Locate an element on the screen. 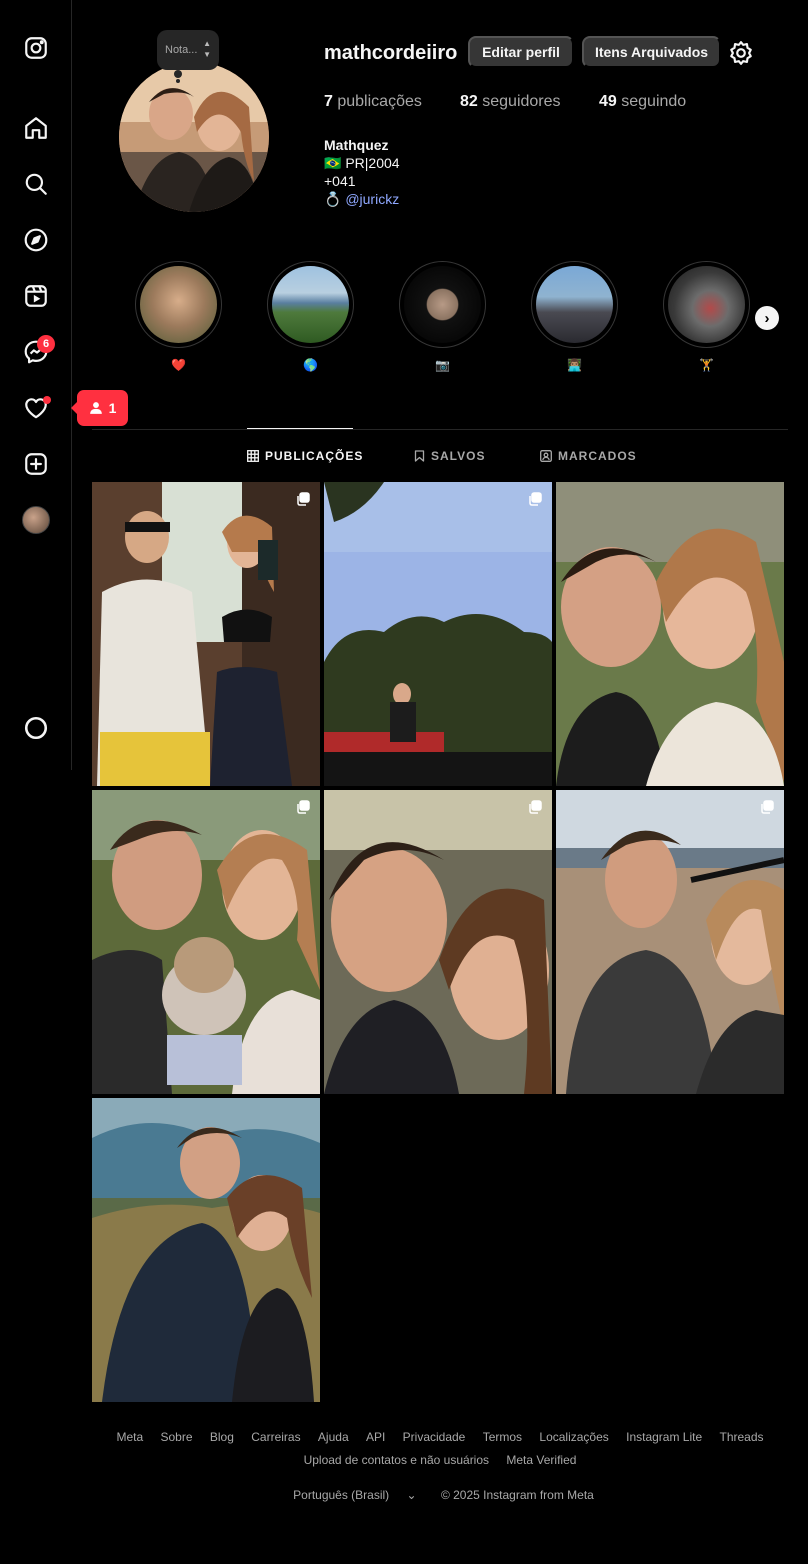 The height and width of the screenshot is (1564, 808). bio-mention-link: @jurickz is located at coordinates (372, 199).